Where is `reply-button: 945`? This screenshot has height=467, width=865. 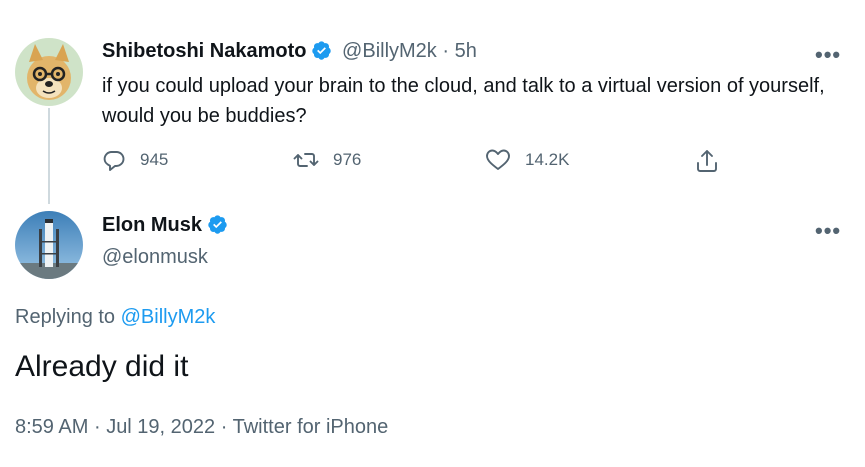
reply-button: 945 is located at coordinates (135, 160).